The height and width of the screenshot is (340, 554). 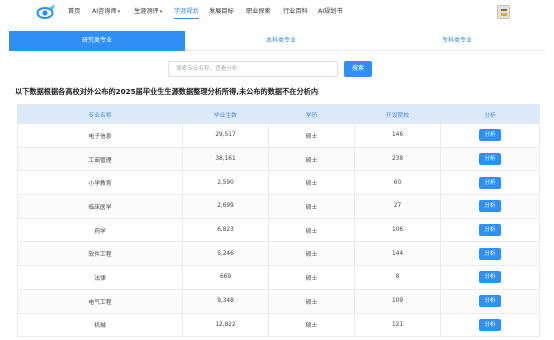 What do you see at coordinates (225, 183) in the screenshot?
I see `graduate-count: 2,590` at bounding box center [225, 183].